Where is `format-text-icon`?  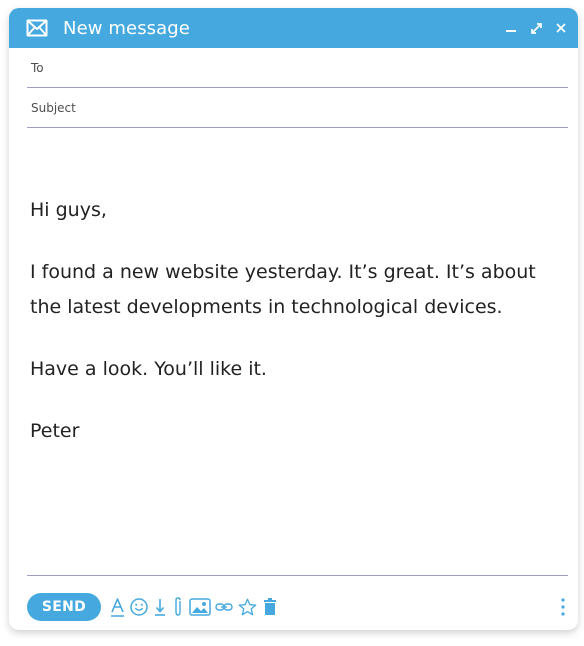
format-text-icon is located at coordinates (117, 607).